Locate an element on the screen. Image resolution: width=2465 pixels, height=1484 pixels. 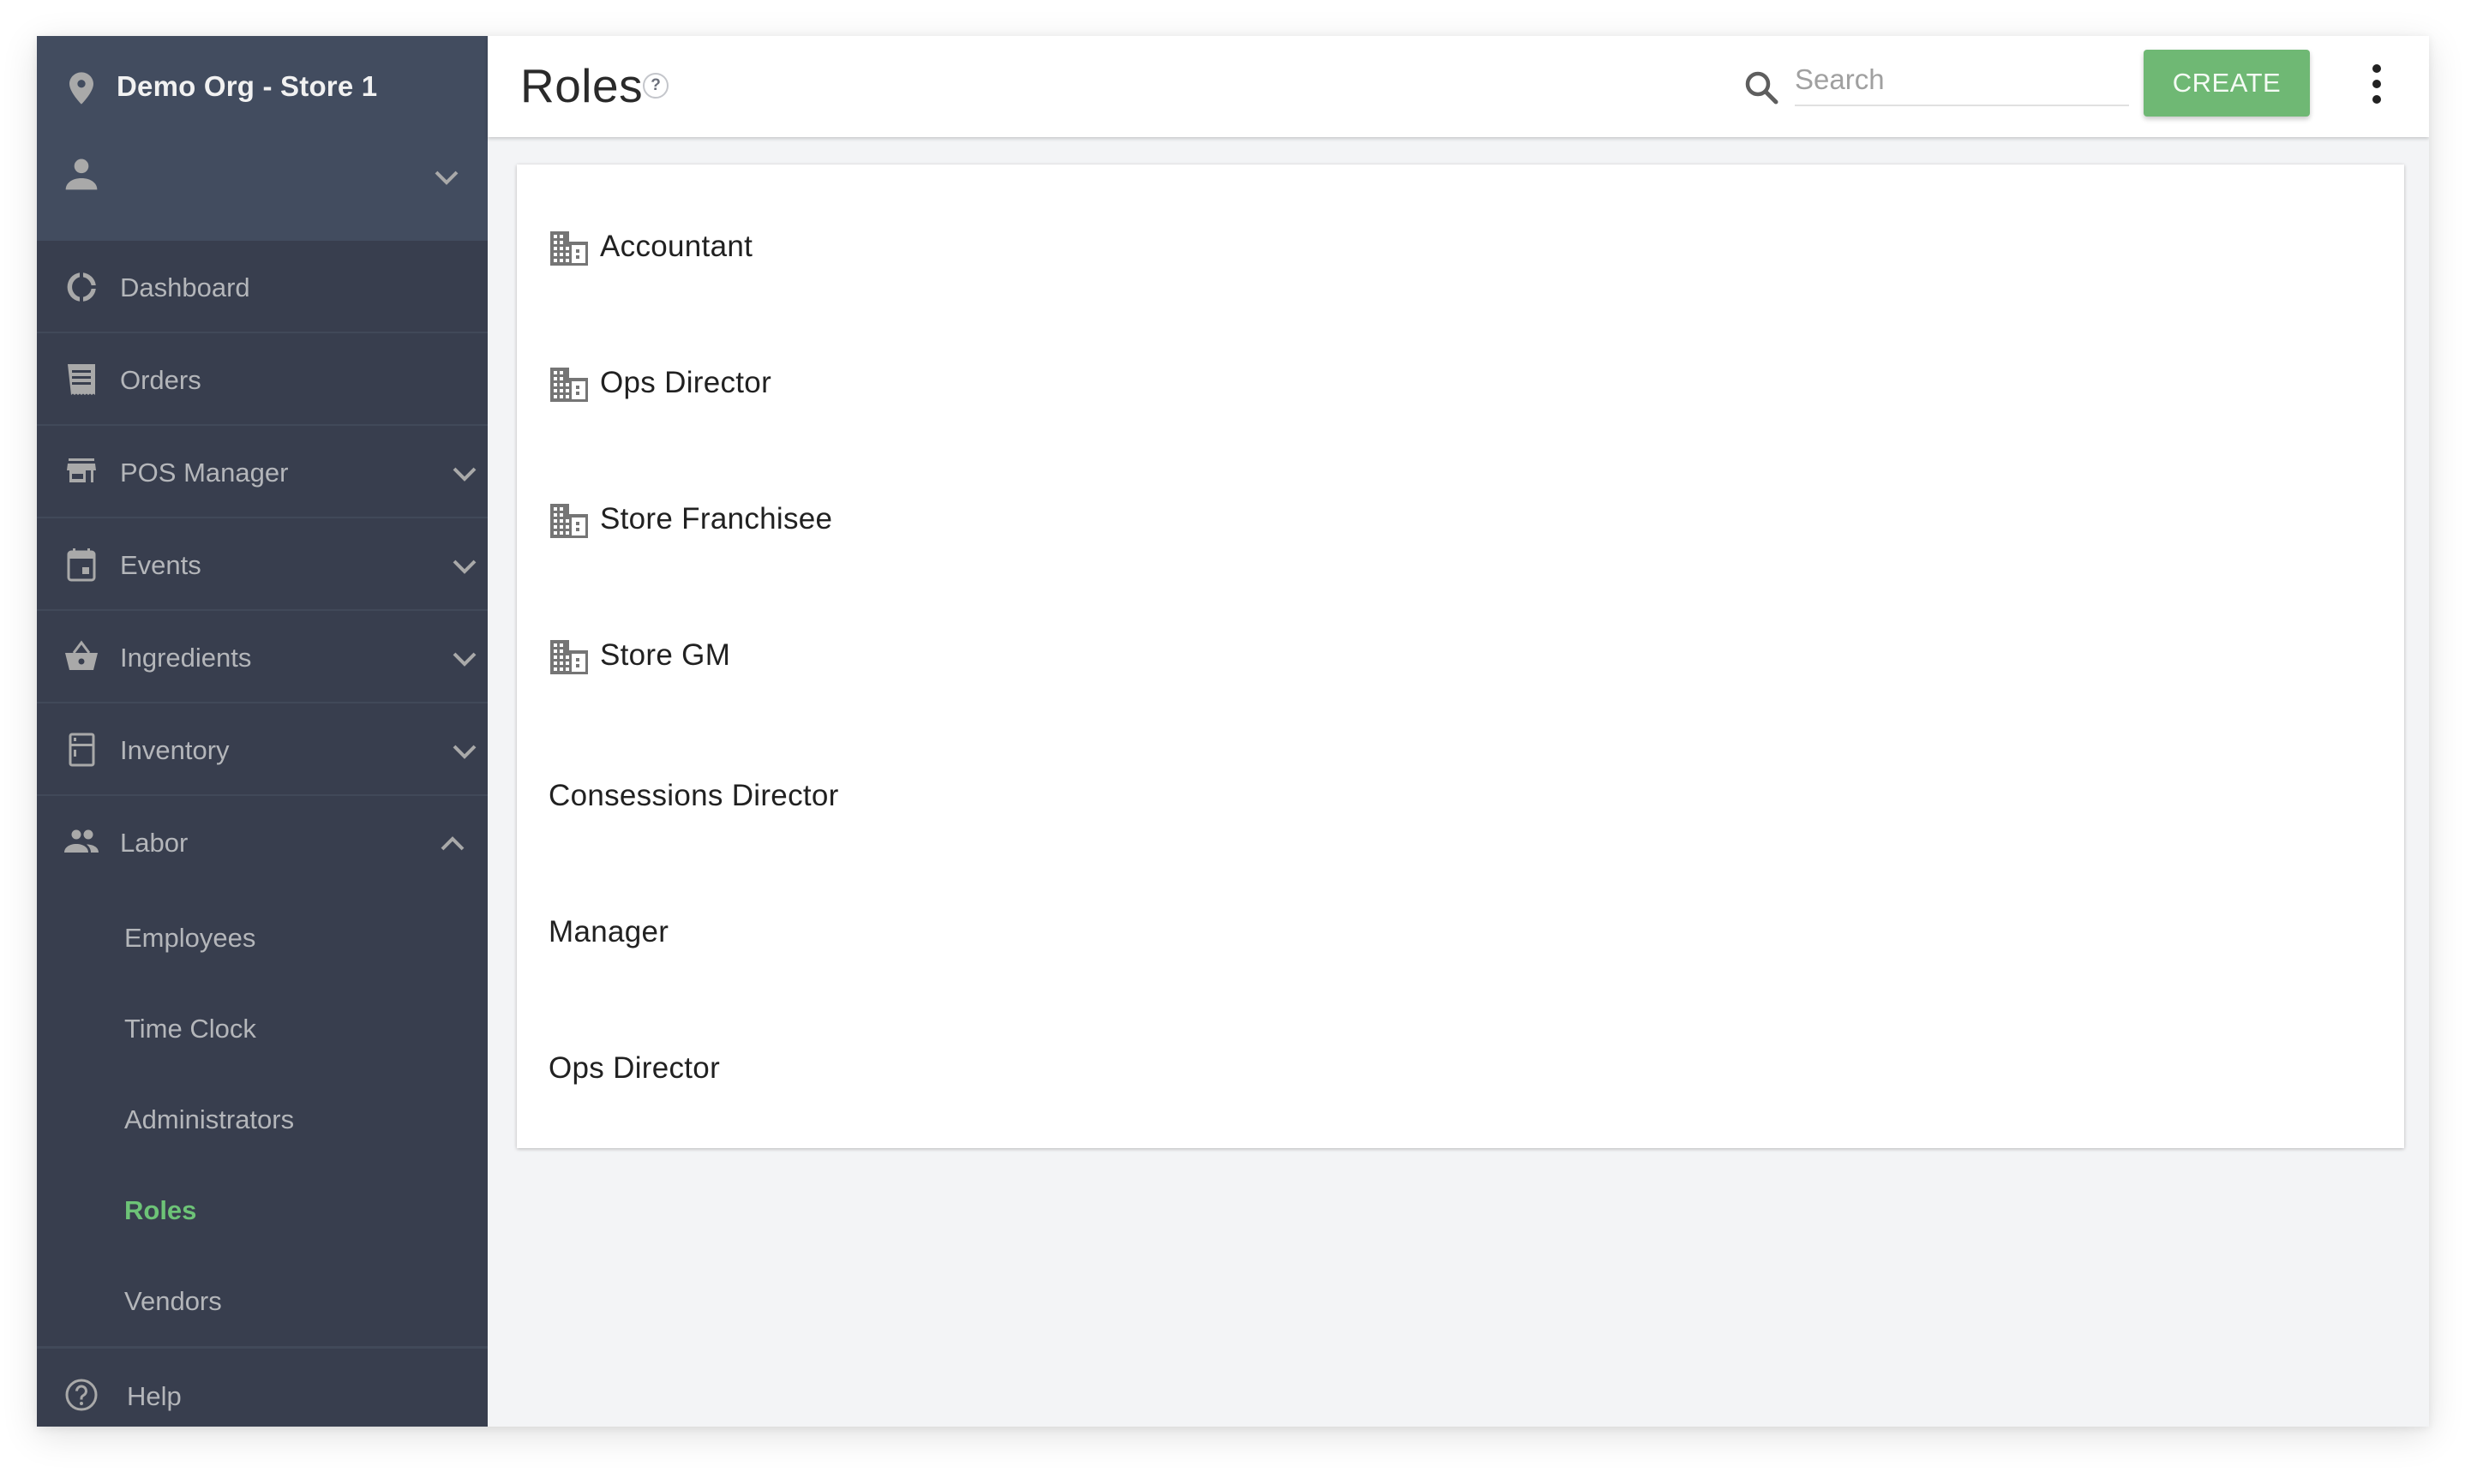
sidebar-item-label: Orders is located at coordinates (160, 380).